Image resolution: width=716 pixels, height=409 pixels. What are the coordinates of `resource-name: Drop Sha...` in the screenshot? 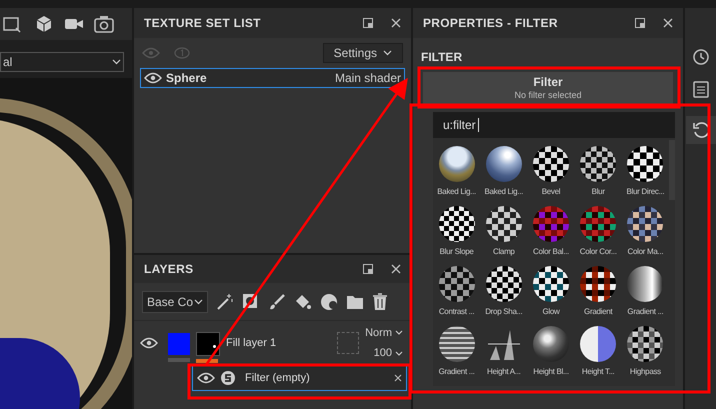 It's located at (503, 312).